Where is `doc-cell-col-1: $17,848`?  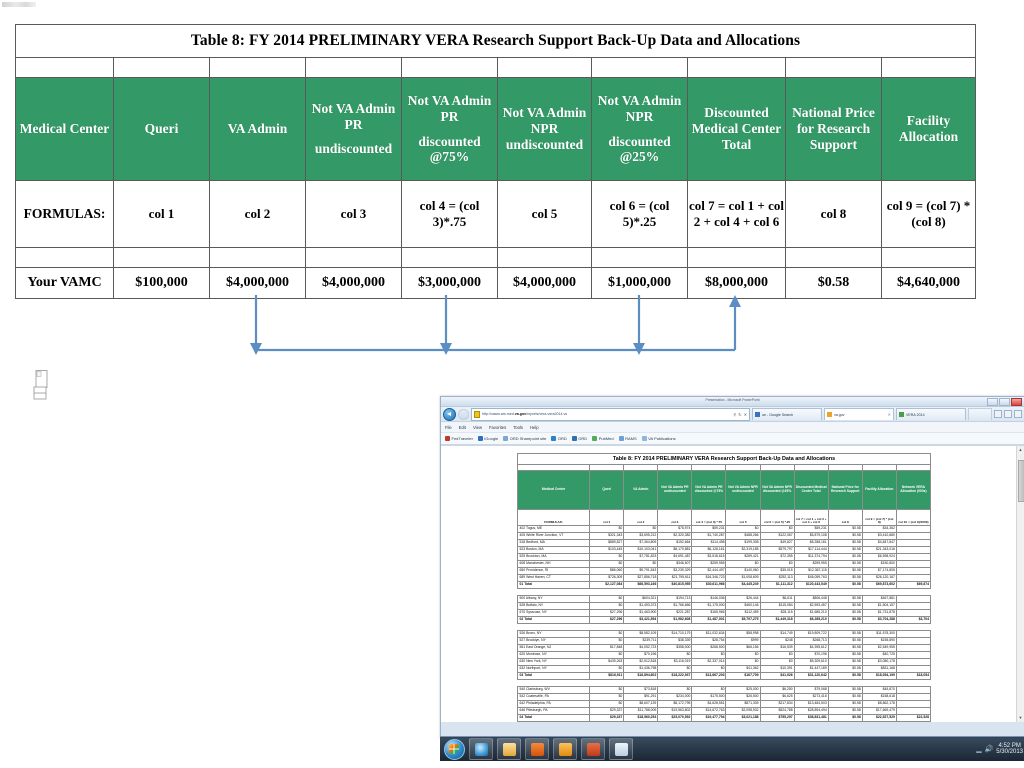
doc-cell-col-1: $17,848 is located at coordinates (607, 648).